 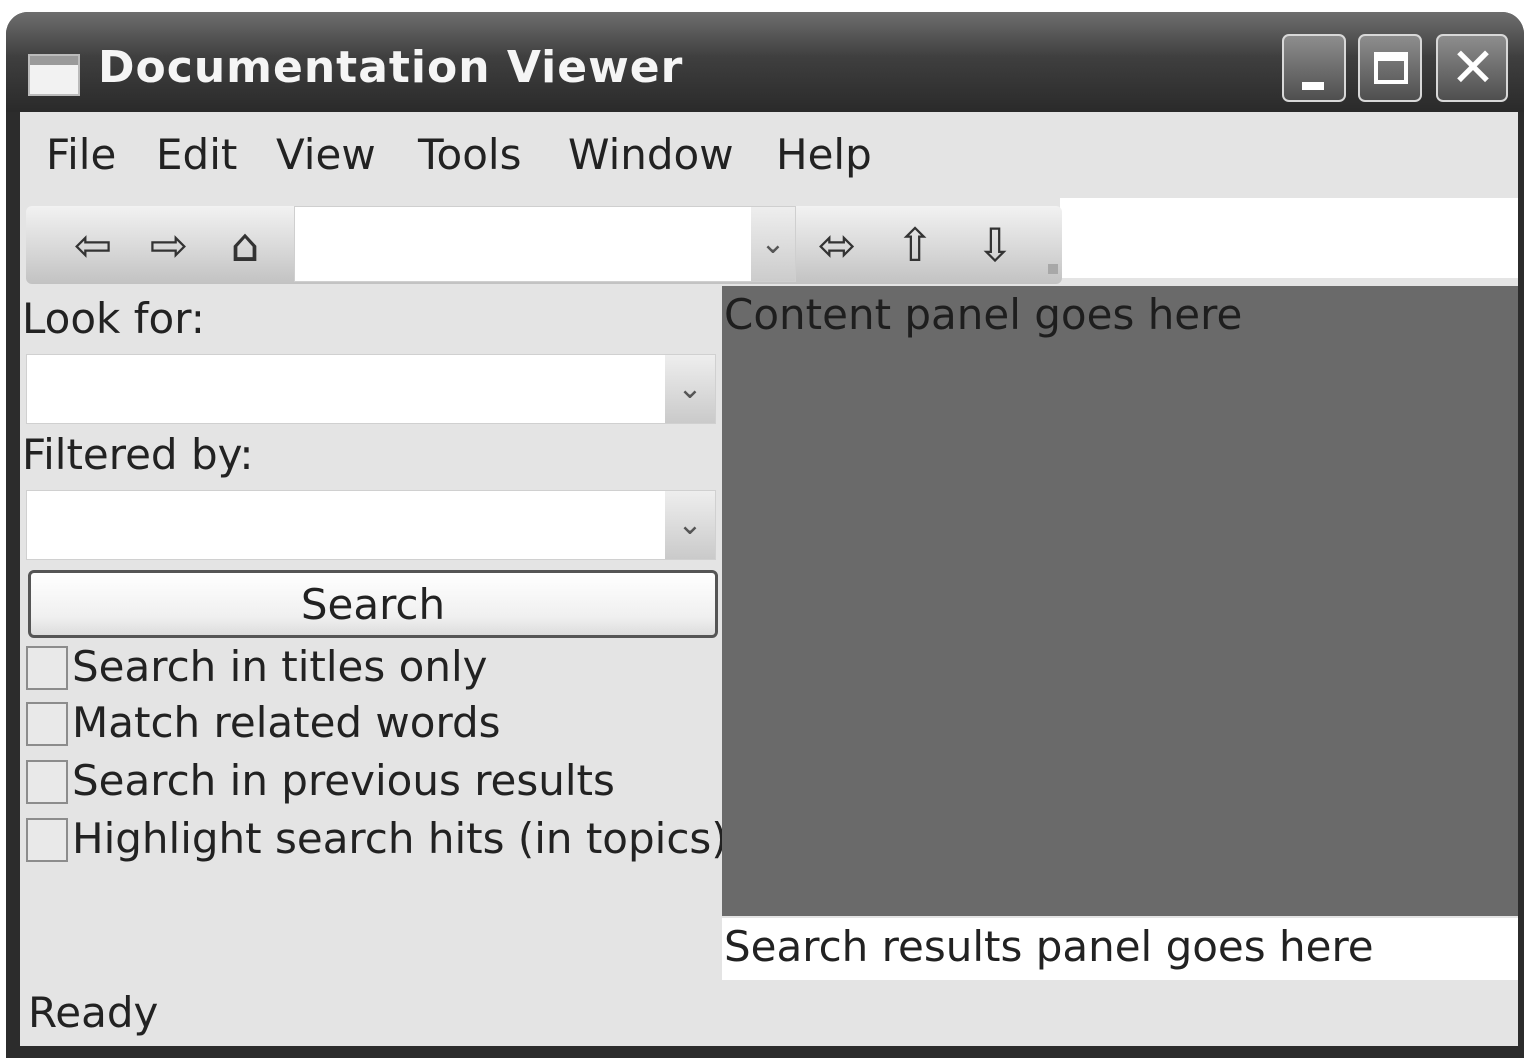 What do you see at coordinates (765, 62) in the screenshot?
I see `title-bar: Documentation Viewer ✕` at bounding box center [765, 62].